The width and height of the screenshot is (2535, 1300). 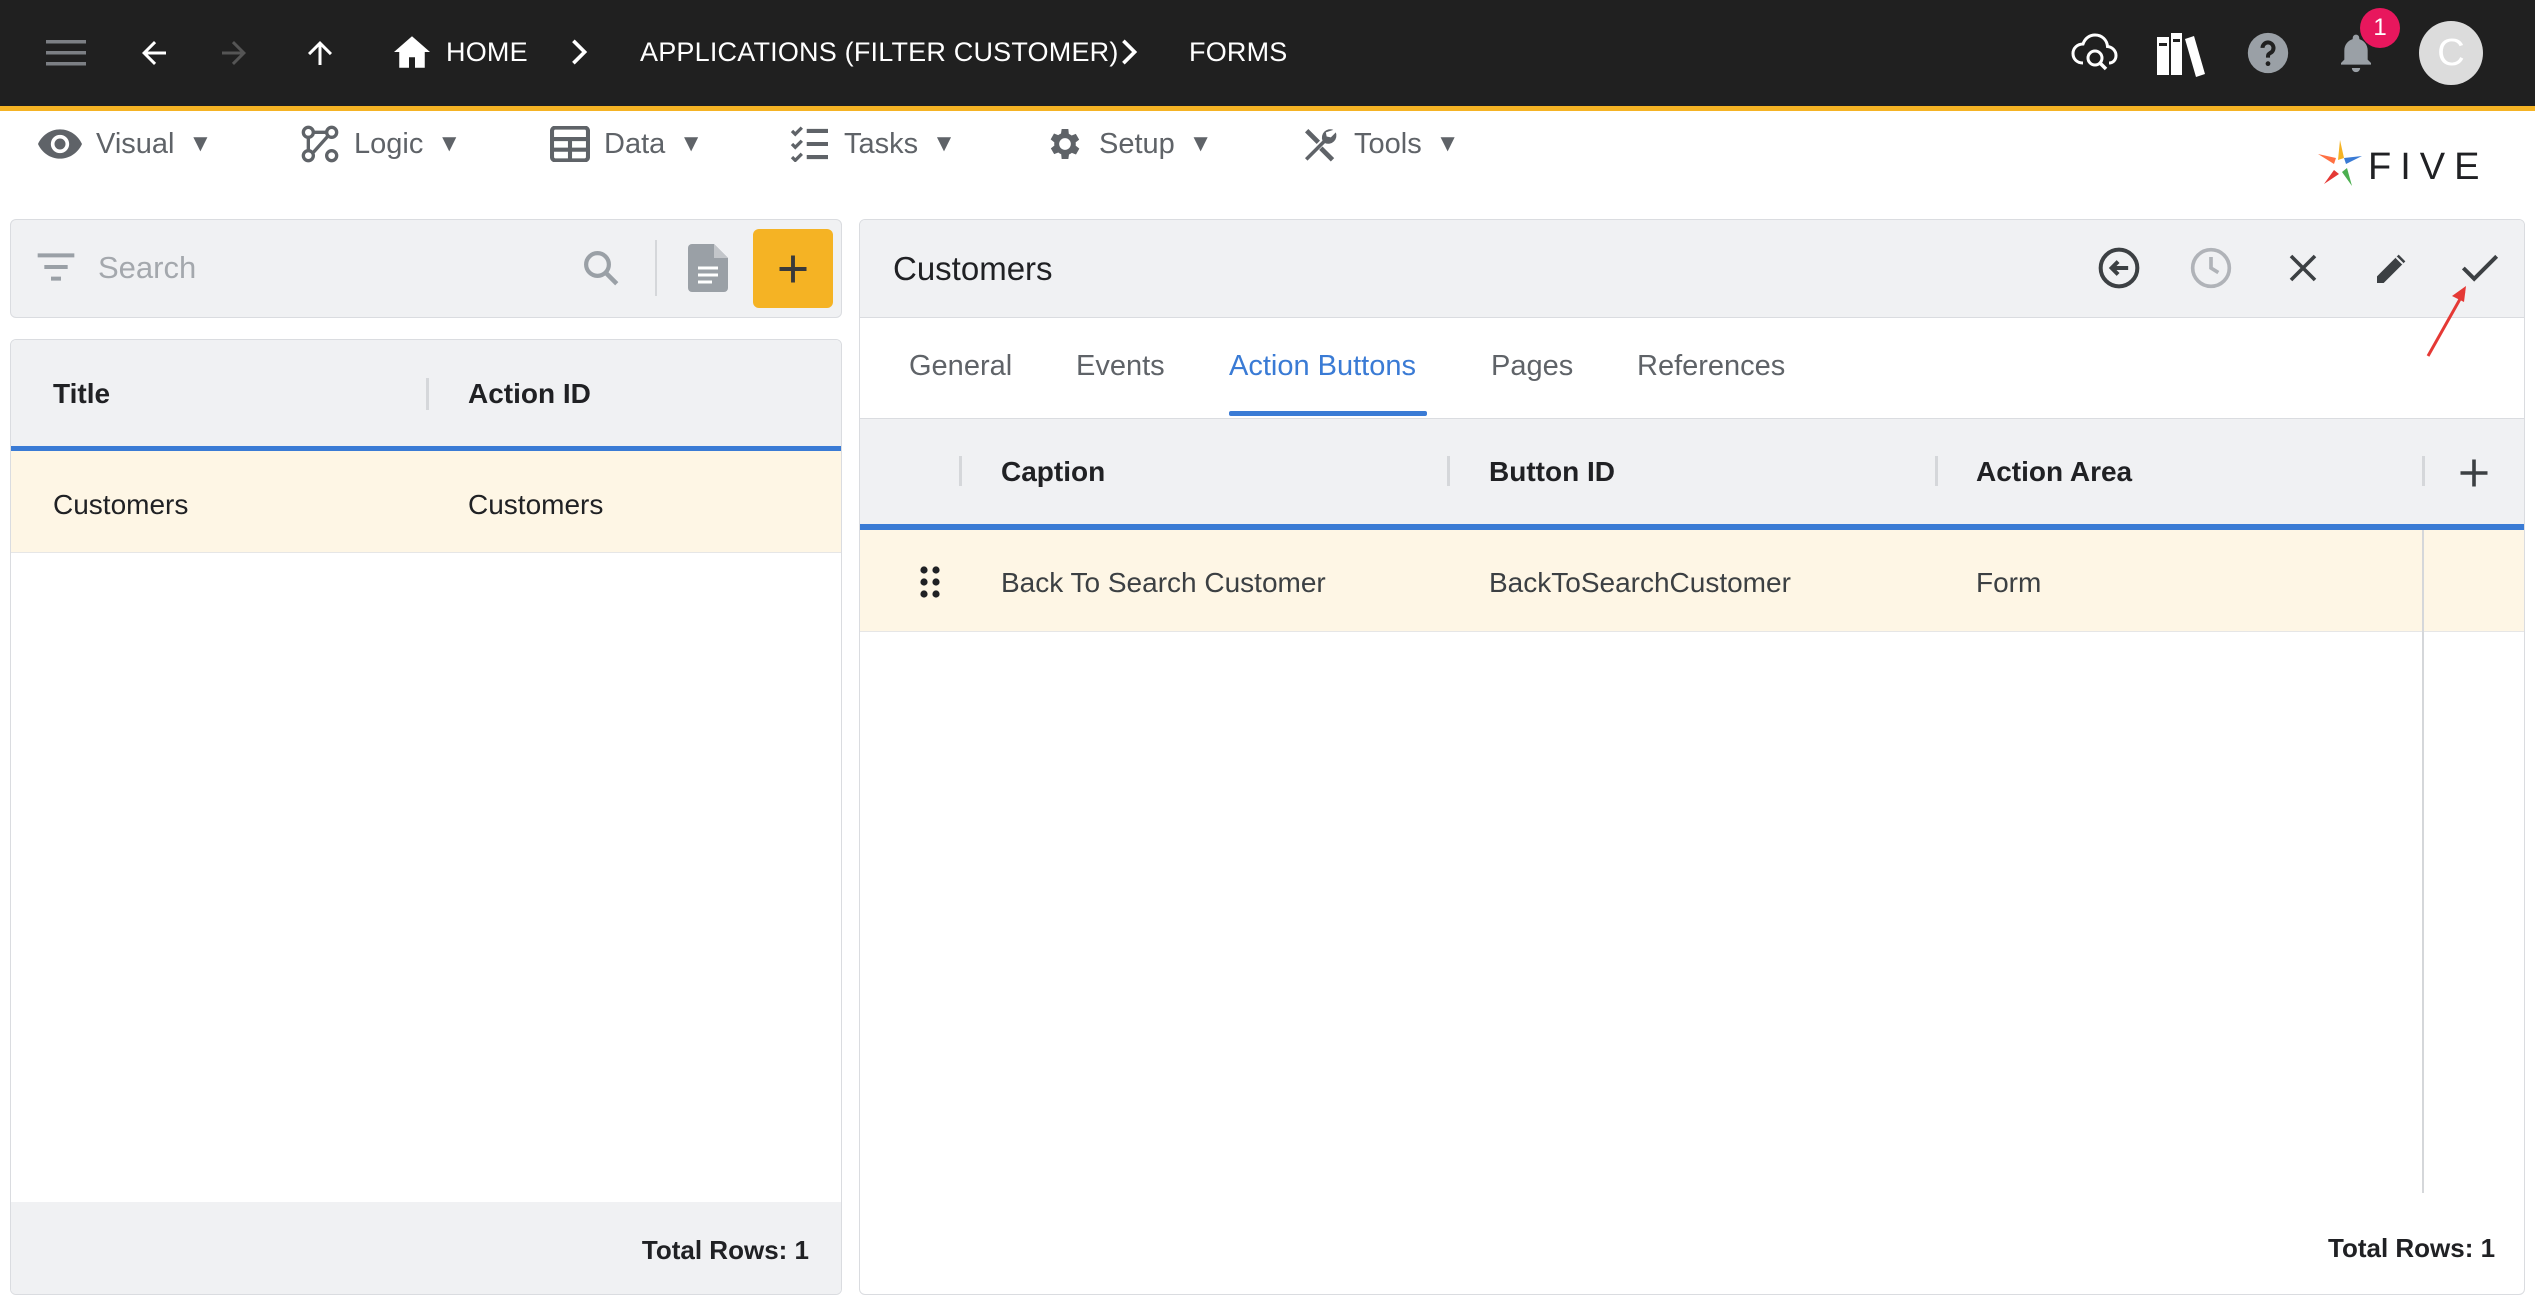 I want to click on menu-tasks-label: Tasks, so click(x=881, y=143).